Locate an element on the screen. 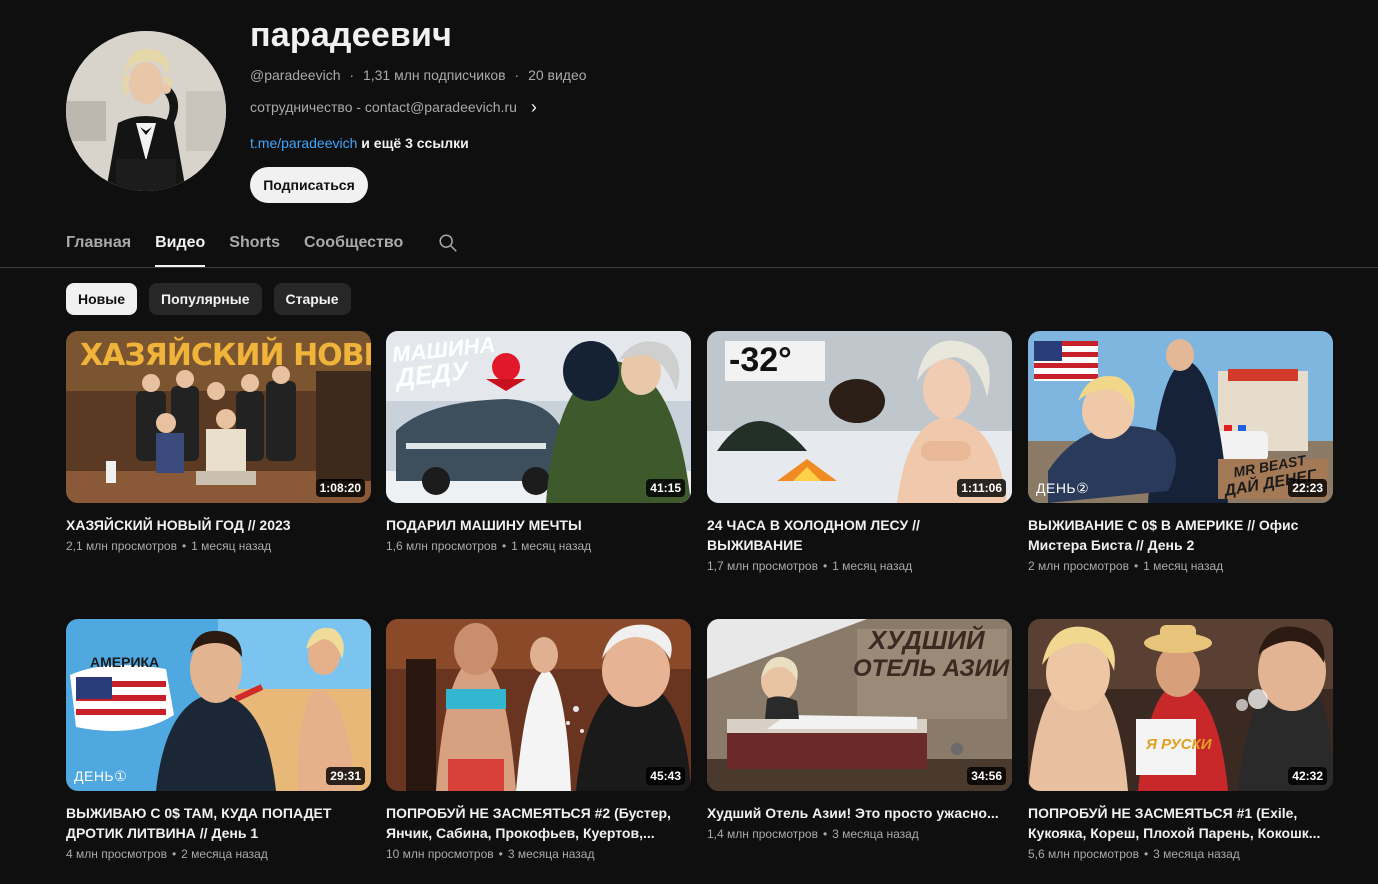  video-meta: 5,6 млн просмотров • 3 месяца назад is located at coordinates (1180, 854).